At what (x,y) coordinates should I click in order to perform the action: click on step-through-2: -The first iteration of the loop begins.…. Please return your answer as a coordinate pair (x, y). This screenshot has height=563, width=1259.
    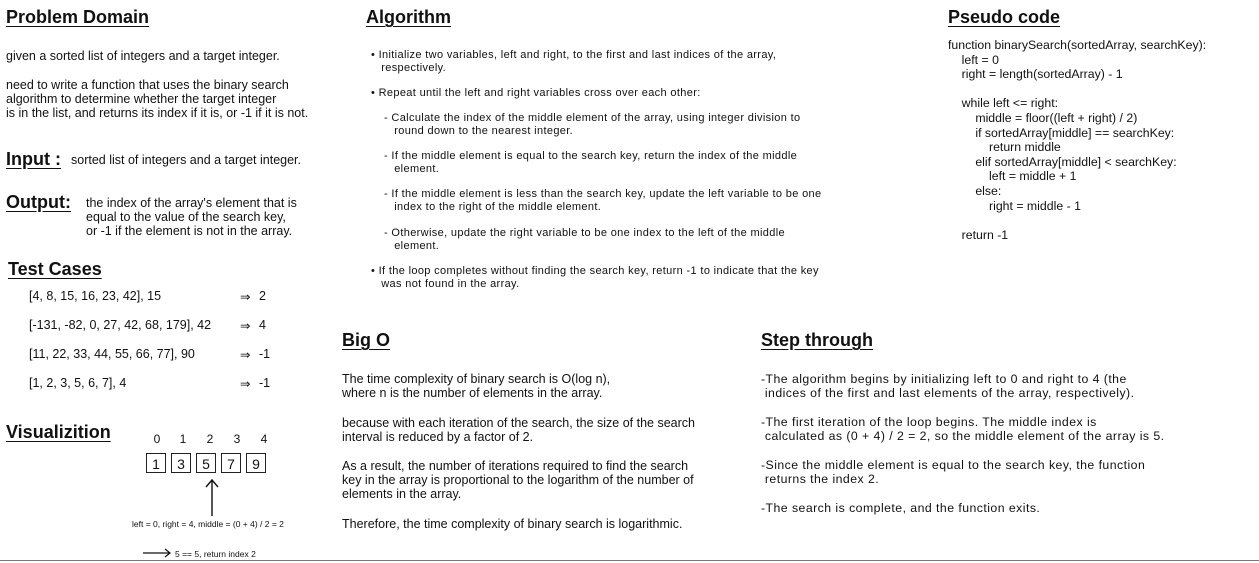
    Looking at the image, I should click on (963, 429).